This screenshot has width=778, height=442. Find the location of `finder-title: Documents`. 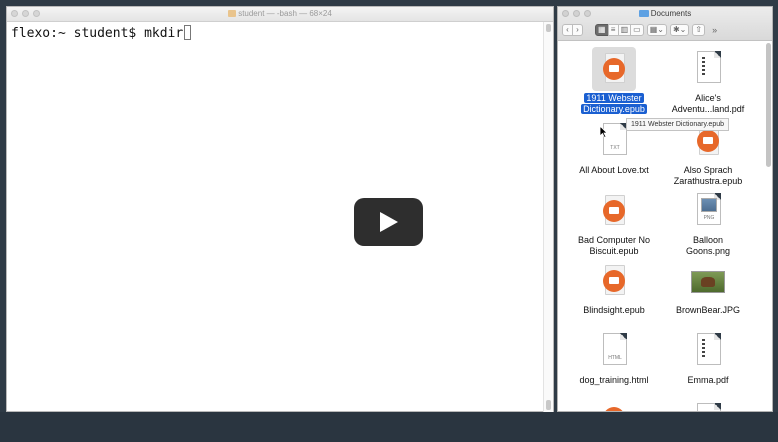

finder-title: Documents is located at coordinates (665, 14).